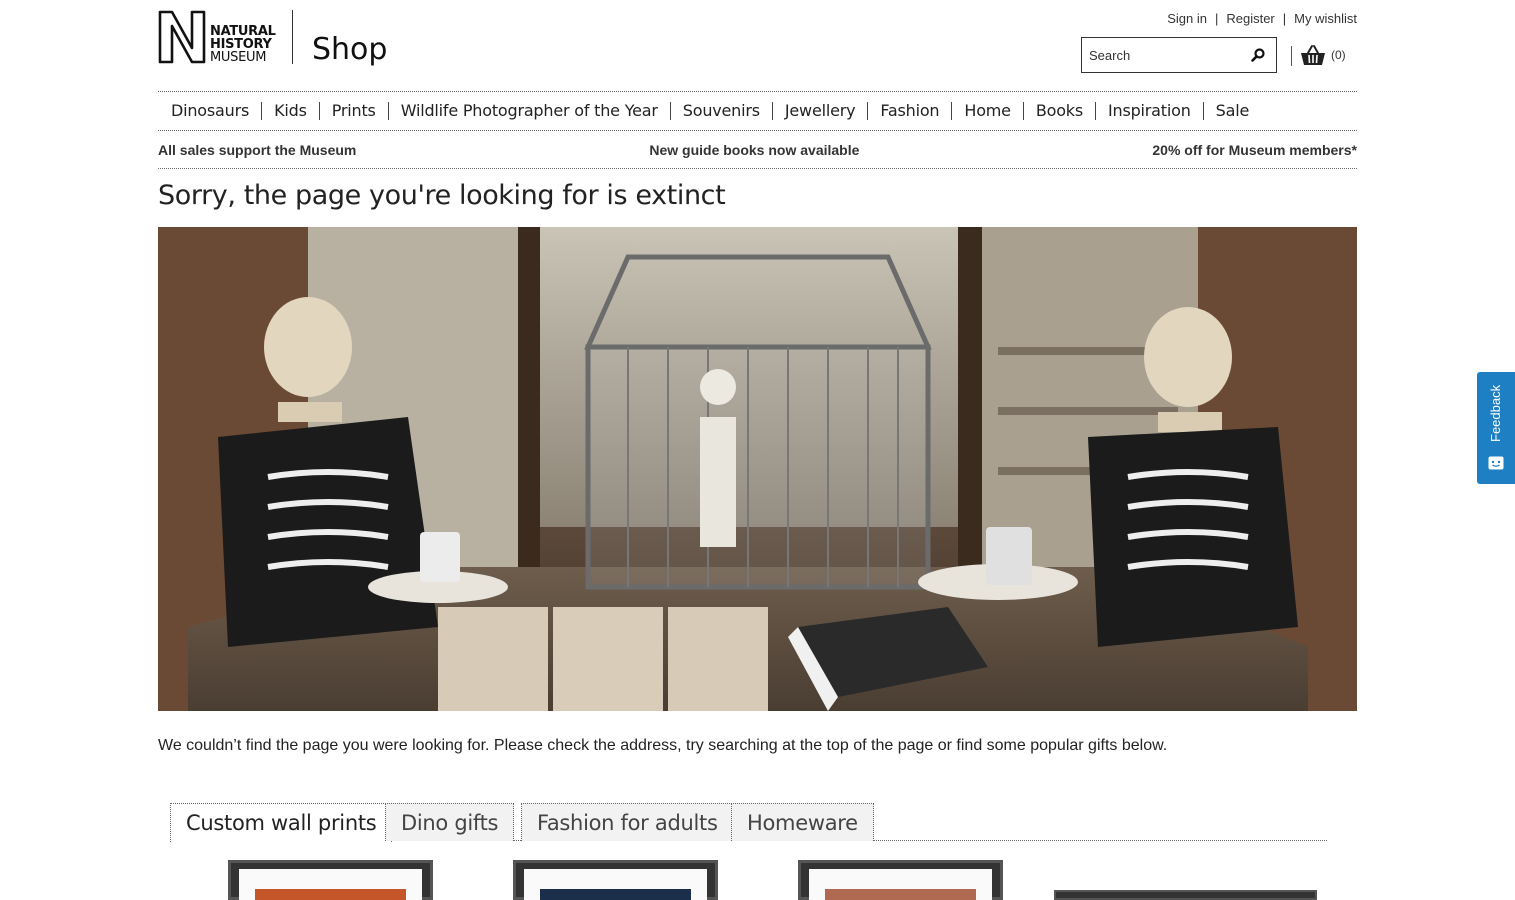 The image size is (1515, 900). I want to click on feedback-label: Feedback, so click(1495, 413).